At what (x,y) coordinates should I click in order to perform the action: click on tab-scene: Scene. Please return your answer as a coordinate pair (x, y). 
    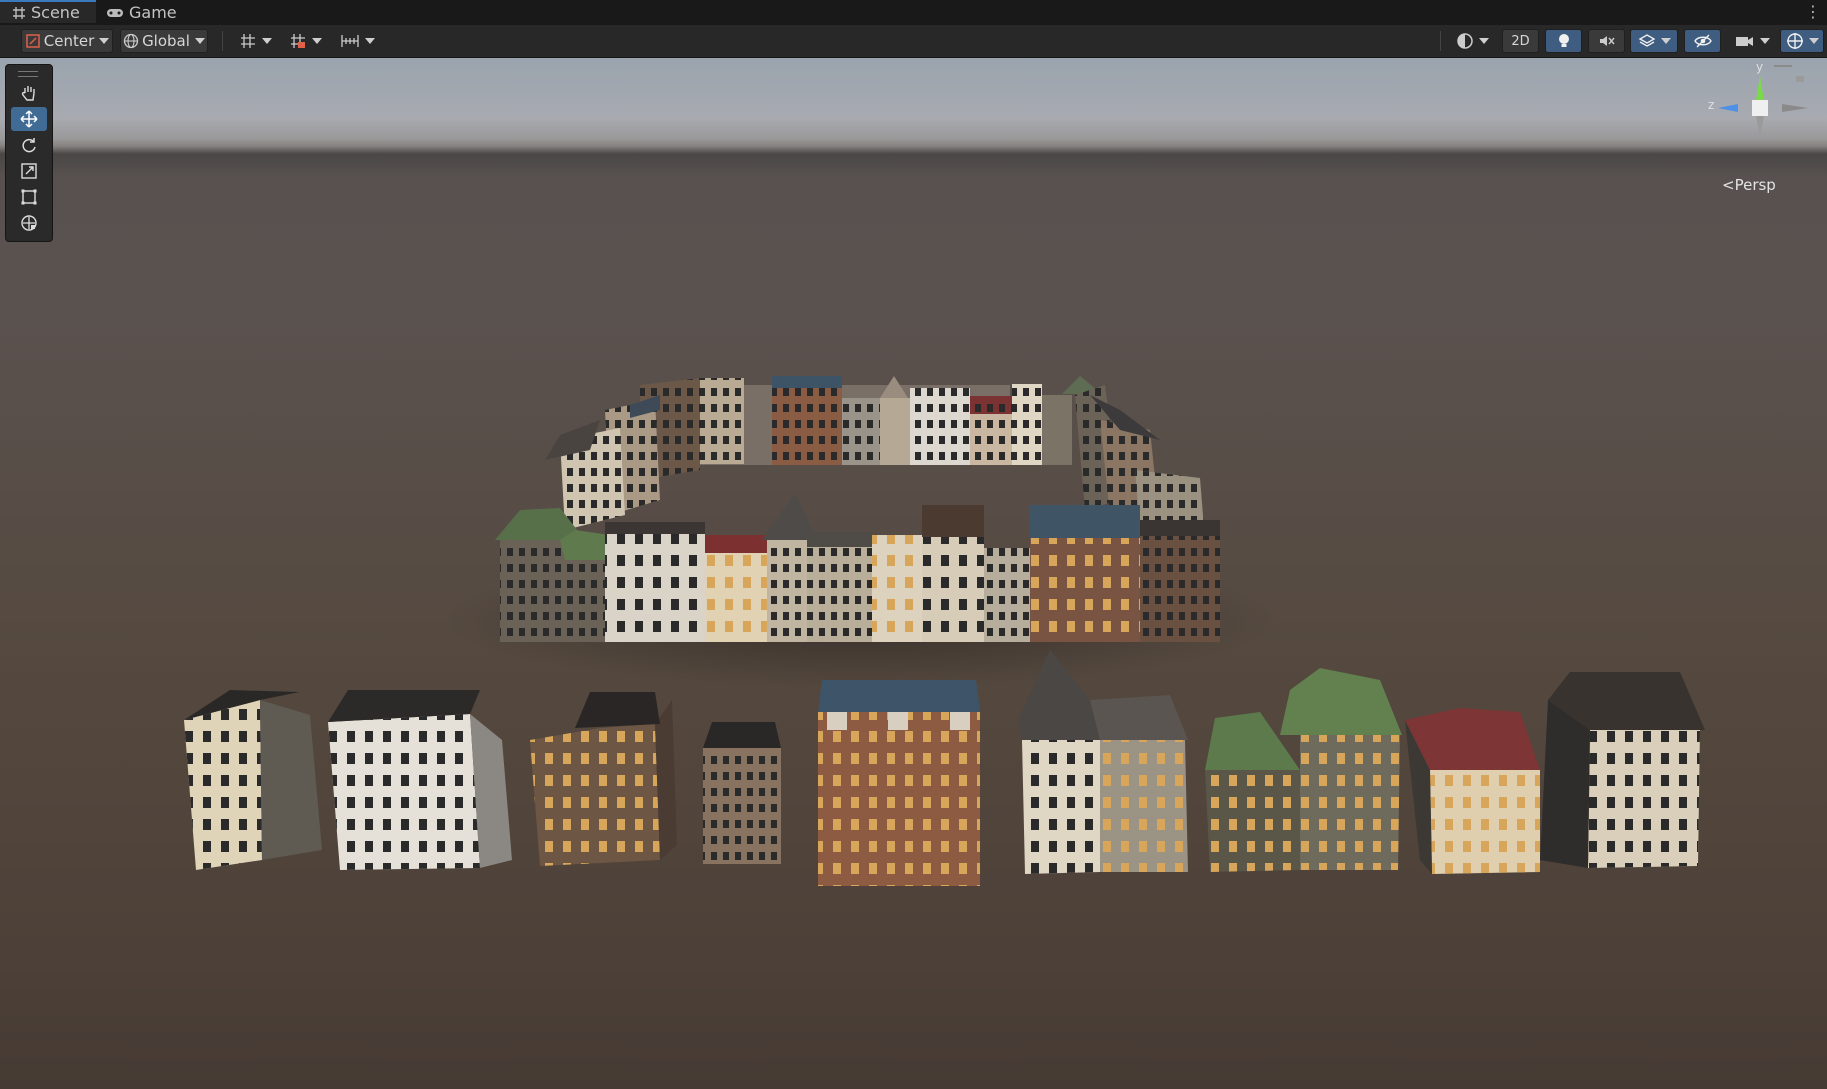
    Looking at the image, I should click on (48, 11).